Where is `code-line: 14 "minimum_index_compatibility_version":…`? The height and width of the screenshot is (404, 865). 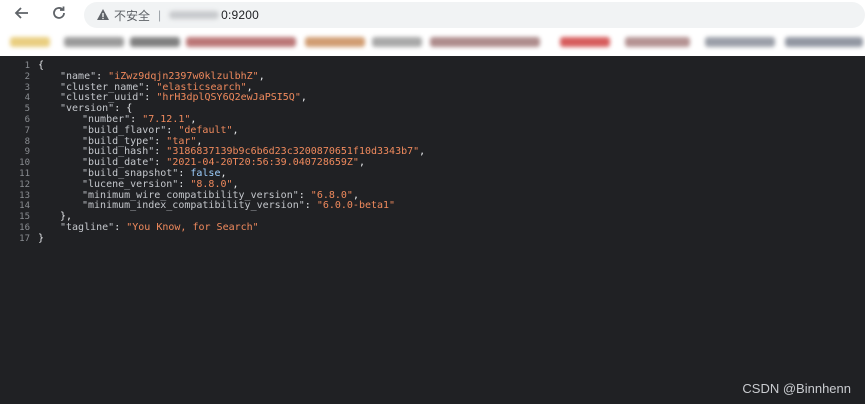
code-line: 14 "minimum_index_compatibility_version":… is located at coordinates (432, 206).